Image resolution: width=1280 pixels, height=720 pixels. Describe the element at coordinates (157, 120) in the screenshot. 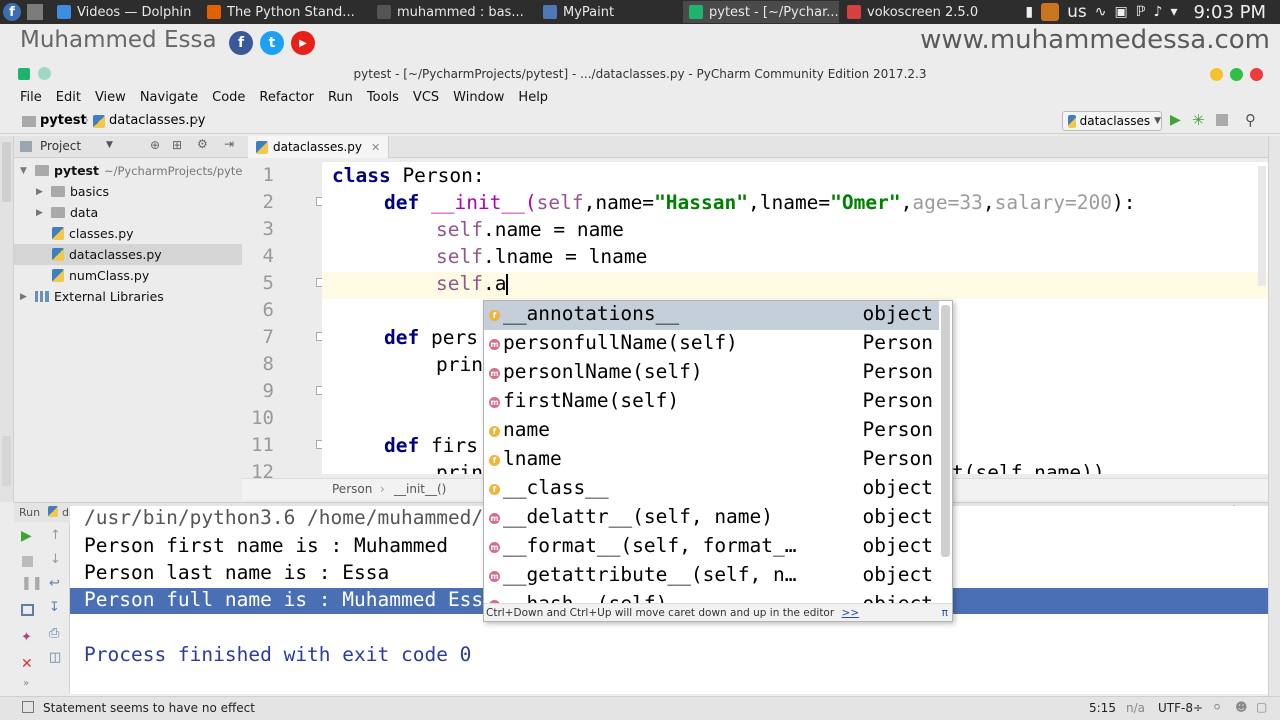

I see `nav-file: dataclasses.py` at that location.